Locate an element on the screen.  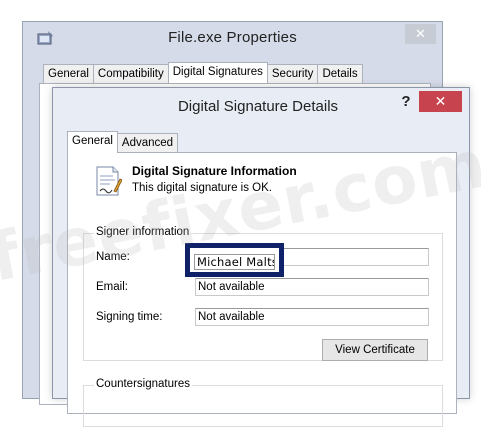
certificate-icon is located at coordinates (109, 181).